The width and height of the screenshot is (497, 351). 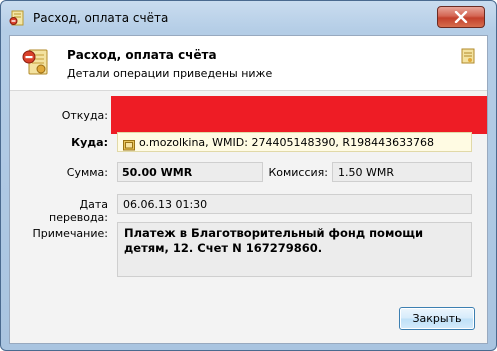 I want to click on note-label: Примечание:, so click(x=70, y=233).